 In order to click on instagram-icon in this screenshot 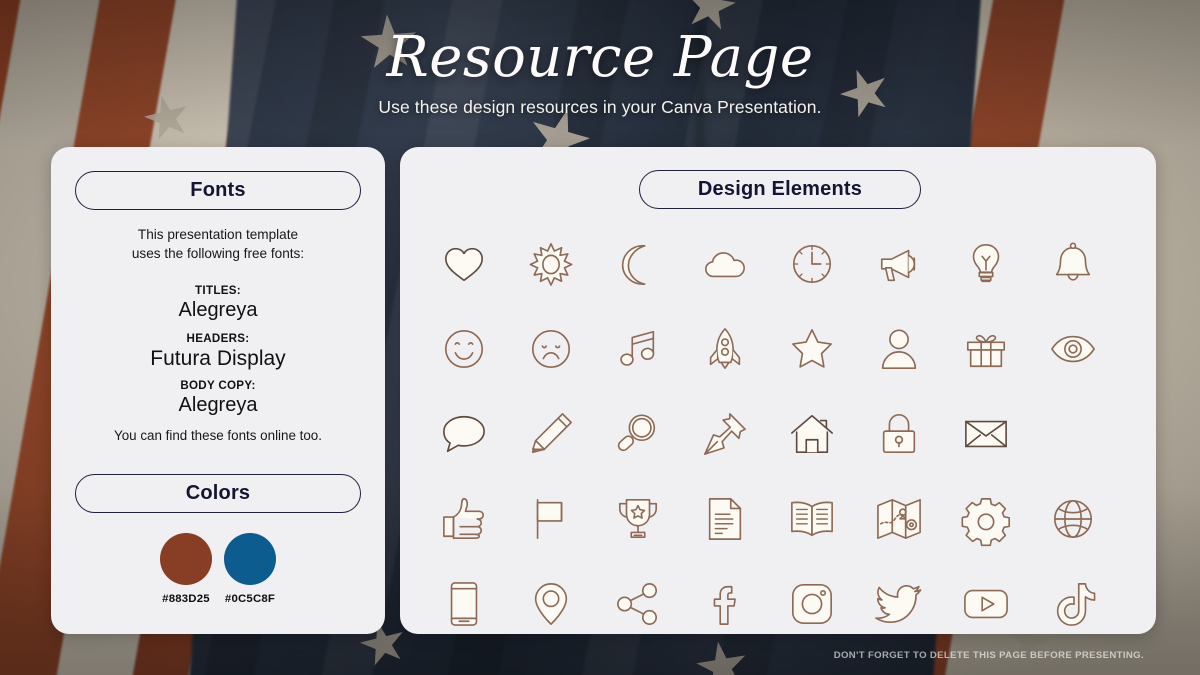, I will do `click(811, 604)`.